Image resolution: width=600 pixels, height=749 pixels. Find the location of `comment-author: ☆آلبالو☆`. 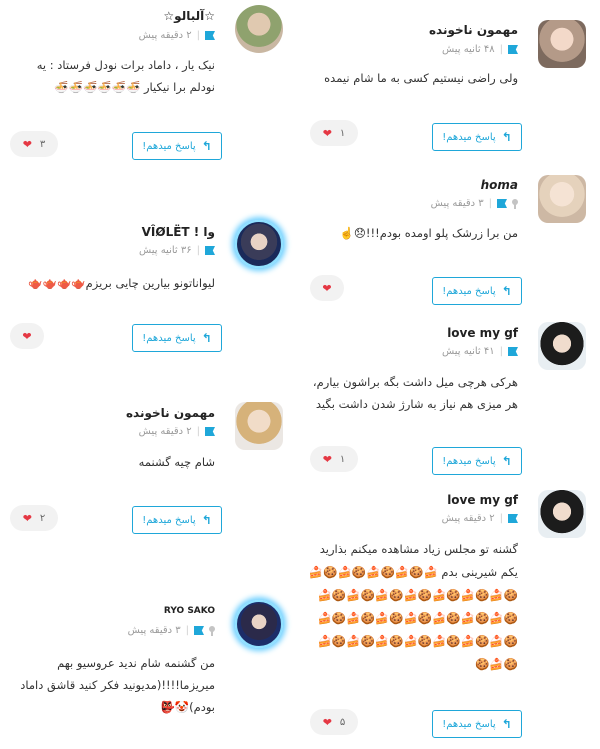

comment-author: ☆آلبالو☆ is located at coordinates (189, 16).